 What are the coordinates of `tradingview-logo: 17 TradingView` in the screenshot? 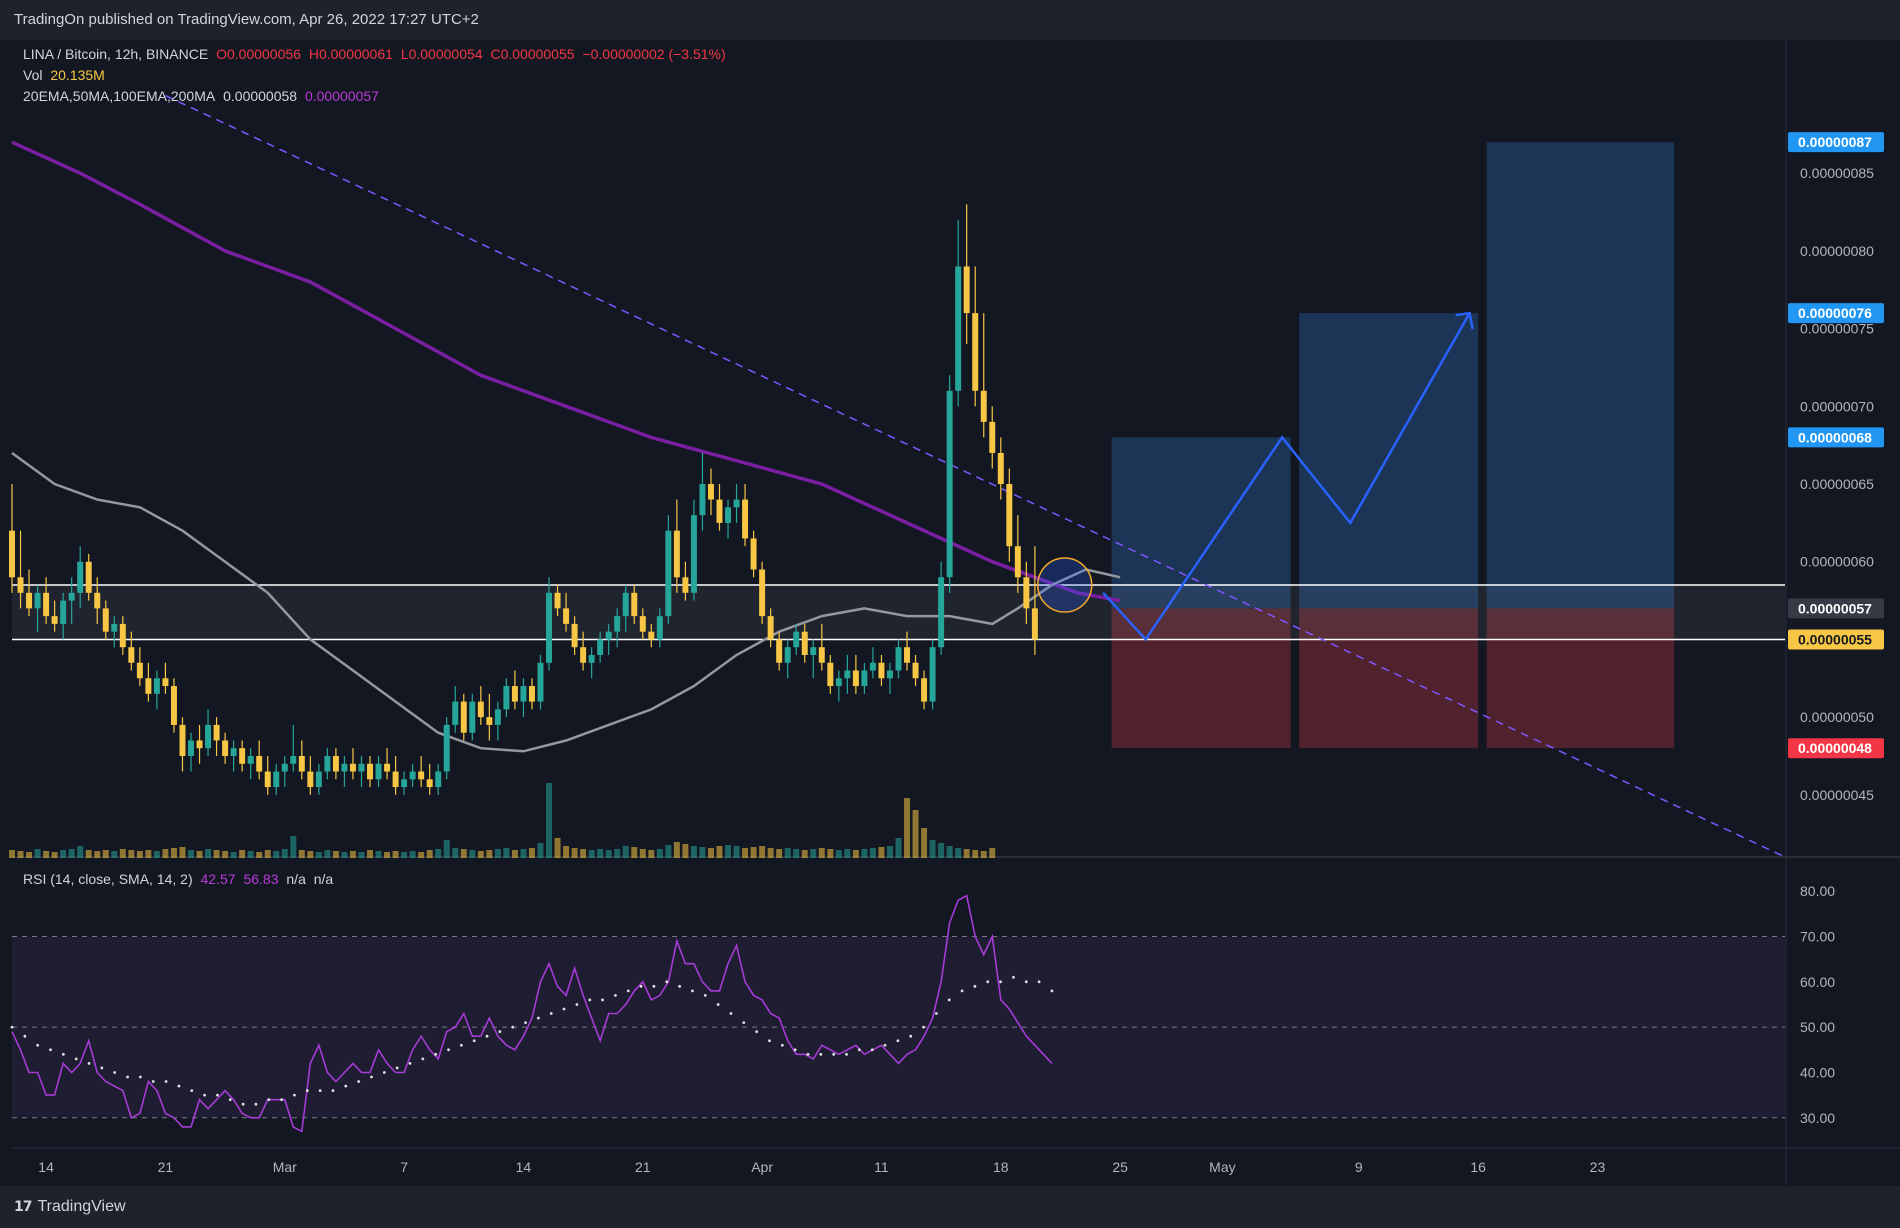 It's located at (70, 1207).